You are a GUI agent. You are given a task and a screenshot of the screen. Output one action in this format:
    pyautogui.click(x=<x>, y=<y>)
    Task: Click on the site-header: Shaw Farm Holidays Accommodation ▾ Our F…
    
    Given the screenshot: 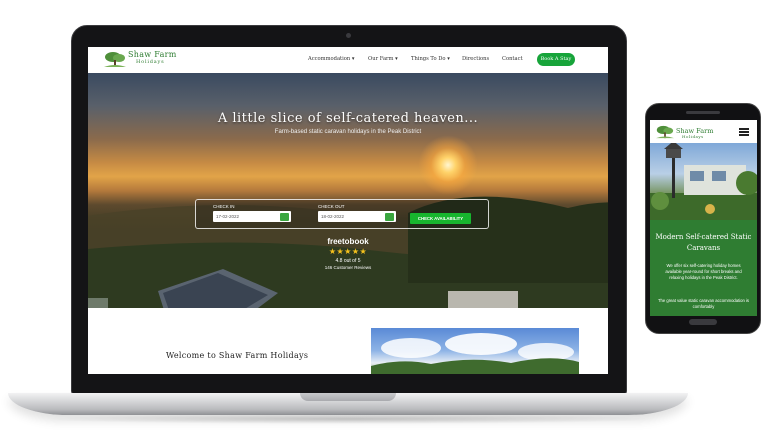 What is the action you would take?
    pyautogui.click(x=348, y=60)
    